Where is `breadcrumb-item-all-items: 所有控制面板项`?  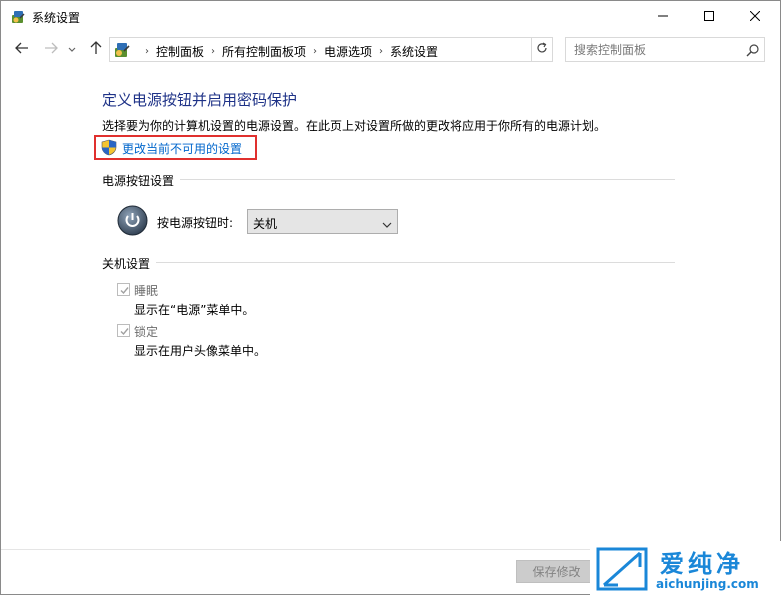 breadcrumb-item-all-items: 所有控制面板项 is located at coordinates (264, 51).